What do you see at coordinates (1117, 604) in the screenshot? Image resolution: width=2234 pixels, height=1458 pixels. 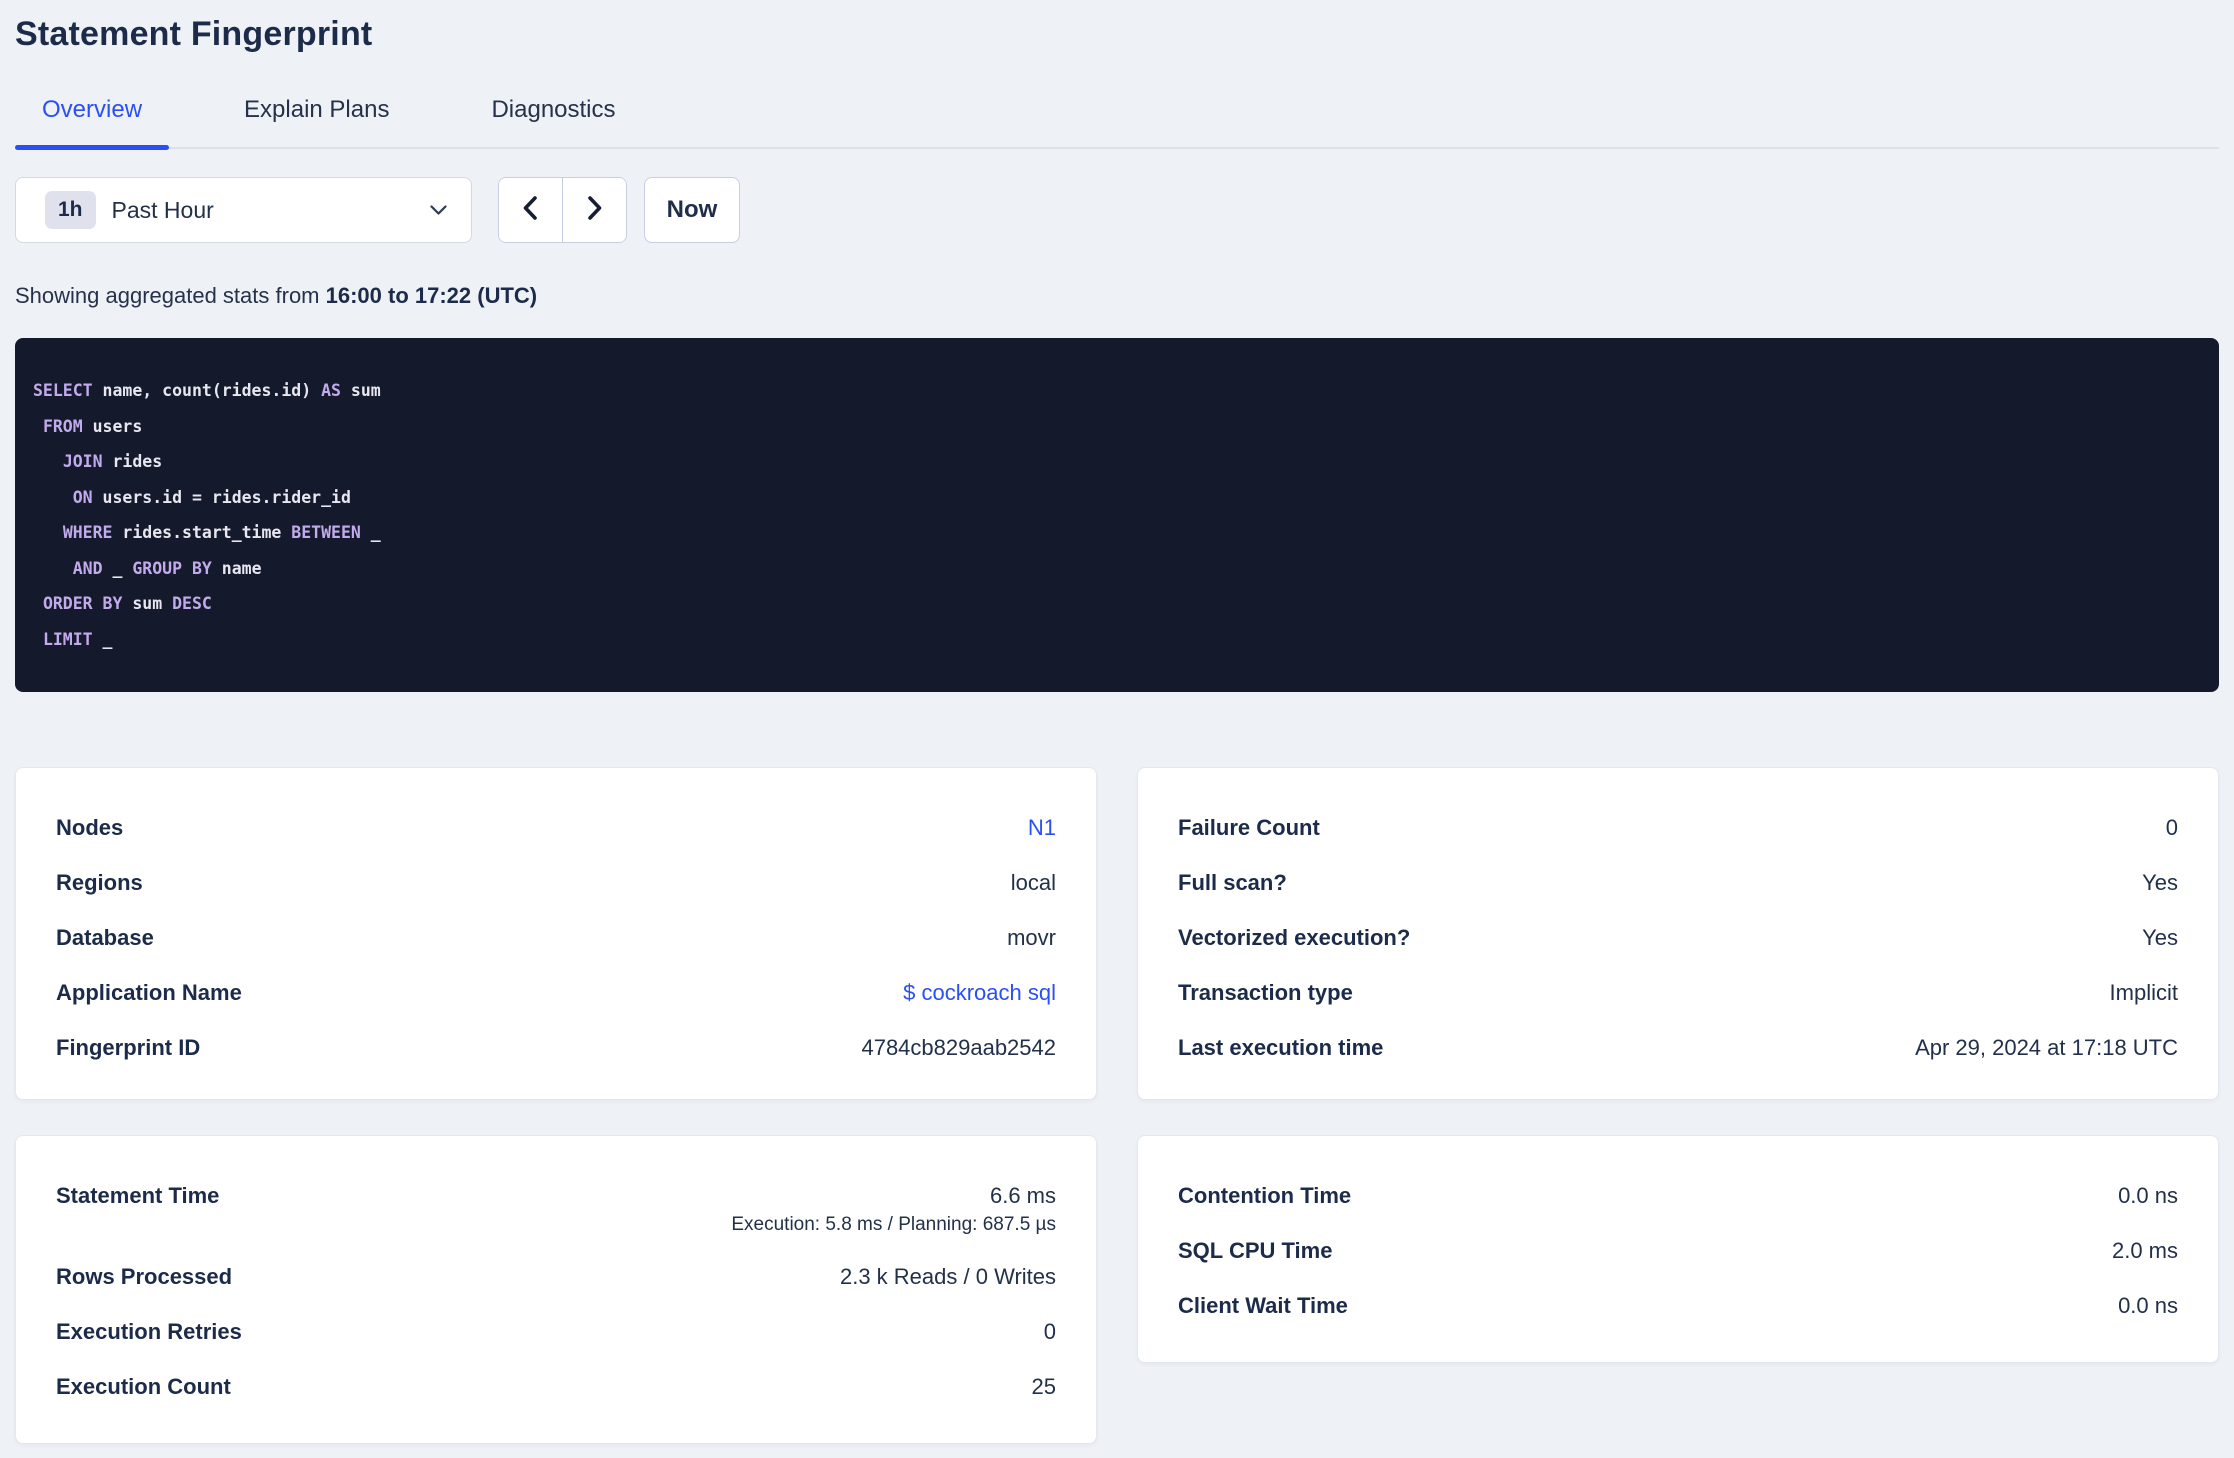 I see `sql-line: ORDER BY sum DESC` at bounding box center [1117, 604].